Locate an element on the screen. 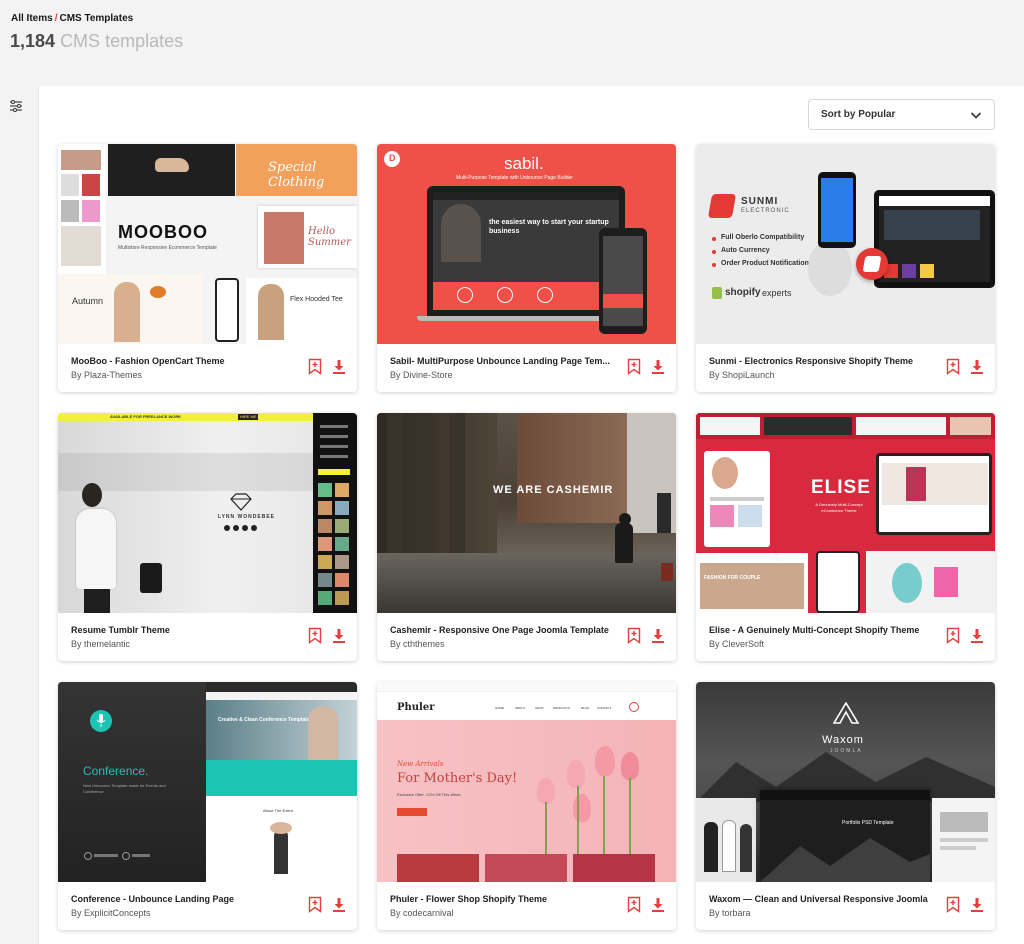 The width and height of the screenshot is (1024, 944). brand-logo: SUNMI is located at coordinates (760, 201).